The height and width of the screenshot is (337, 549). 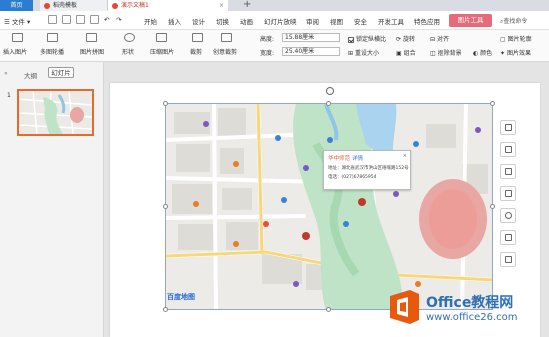 What do you see at coordinates (247, 5) in the screenshot?
I see `new-tab-button: +` at bounding box center [247, 5].